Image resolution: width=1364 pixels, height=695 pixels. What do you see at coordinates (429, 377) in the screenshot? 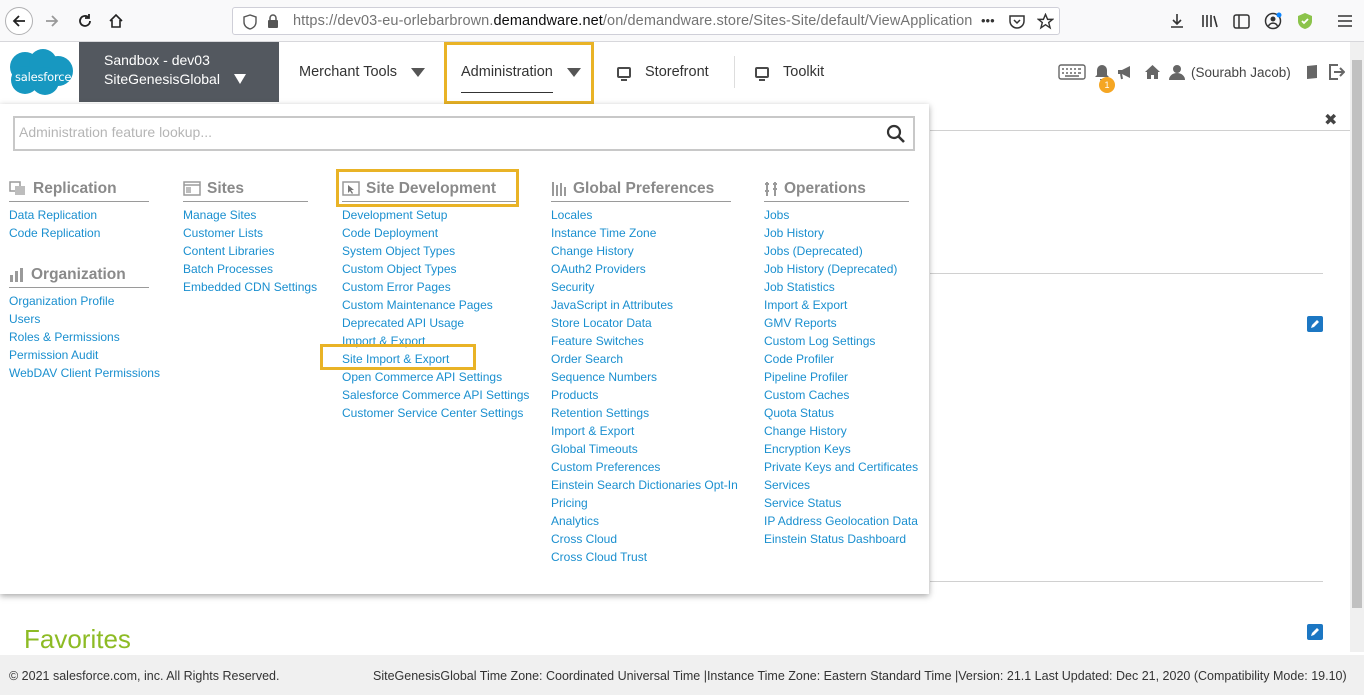
I see `menu-link: Open Commerce API Settings` at bounding box center [429, 377].